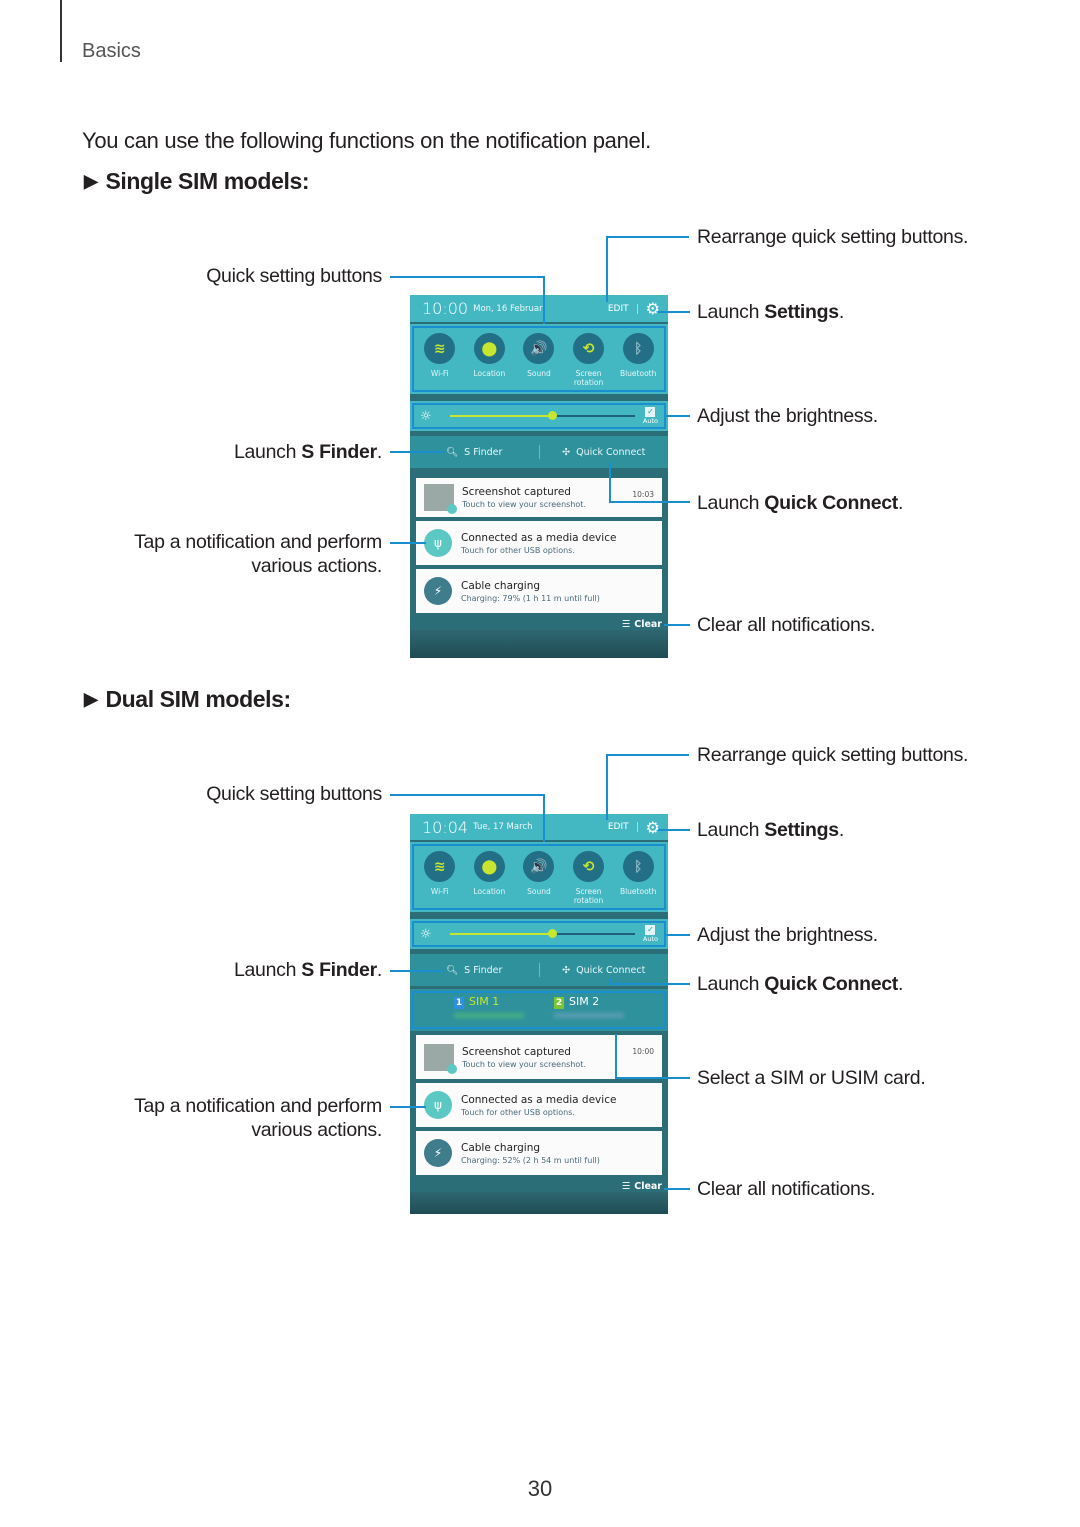 The height and width of the screenshot is (1527, 1080). I want to click on sim2-label: SIM 2, so click(584, 1001).